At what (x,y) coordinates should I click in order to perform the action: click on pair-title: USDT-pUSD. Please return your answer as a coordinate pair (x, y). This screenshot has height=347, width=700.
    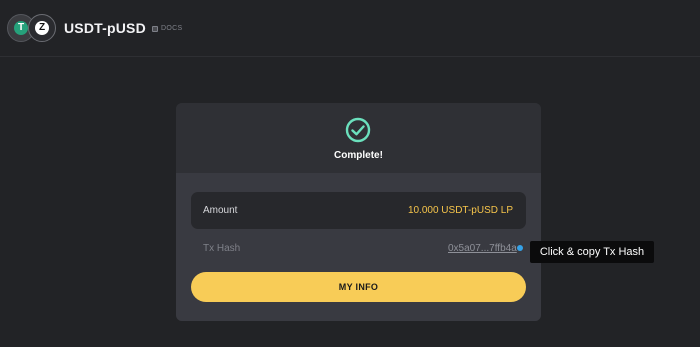
    Looking at the image, I should click on (105, 28).